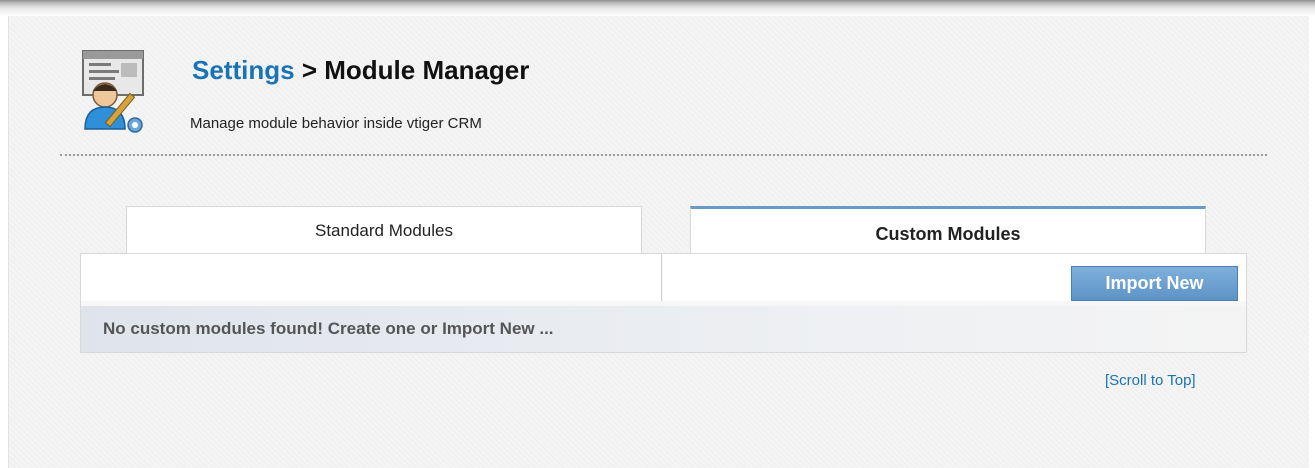  I want to click on settings-tools-icon, so click(113, 91).